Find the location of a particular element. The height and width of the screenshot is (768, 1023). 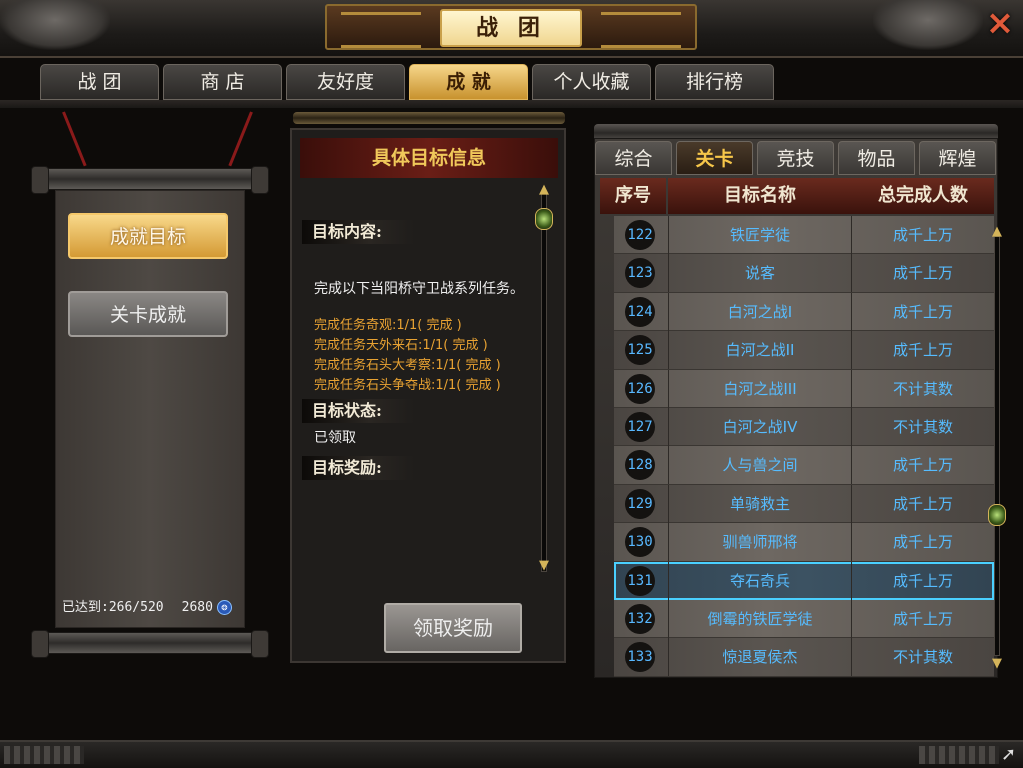

scroll-thumb is located at coordinates (544, 219).